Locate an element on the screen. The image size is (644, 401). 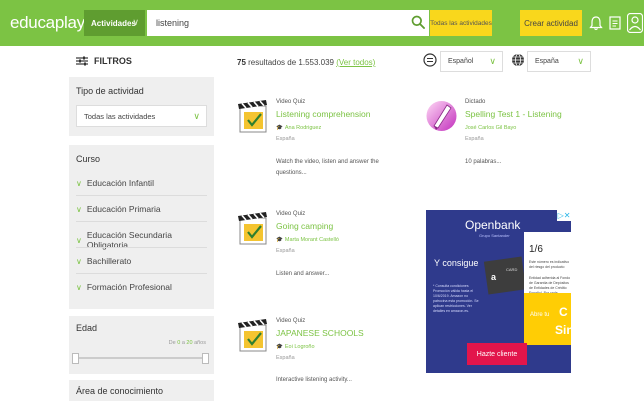
age-range-suffix: años is located at coordinates (200, 343).